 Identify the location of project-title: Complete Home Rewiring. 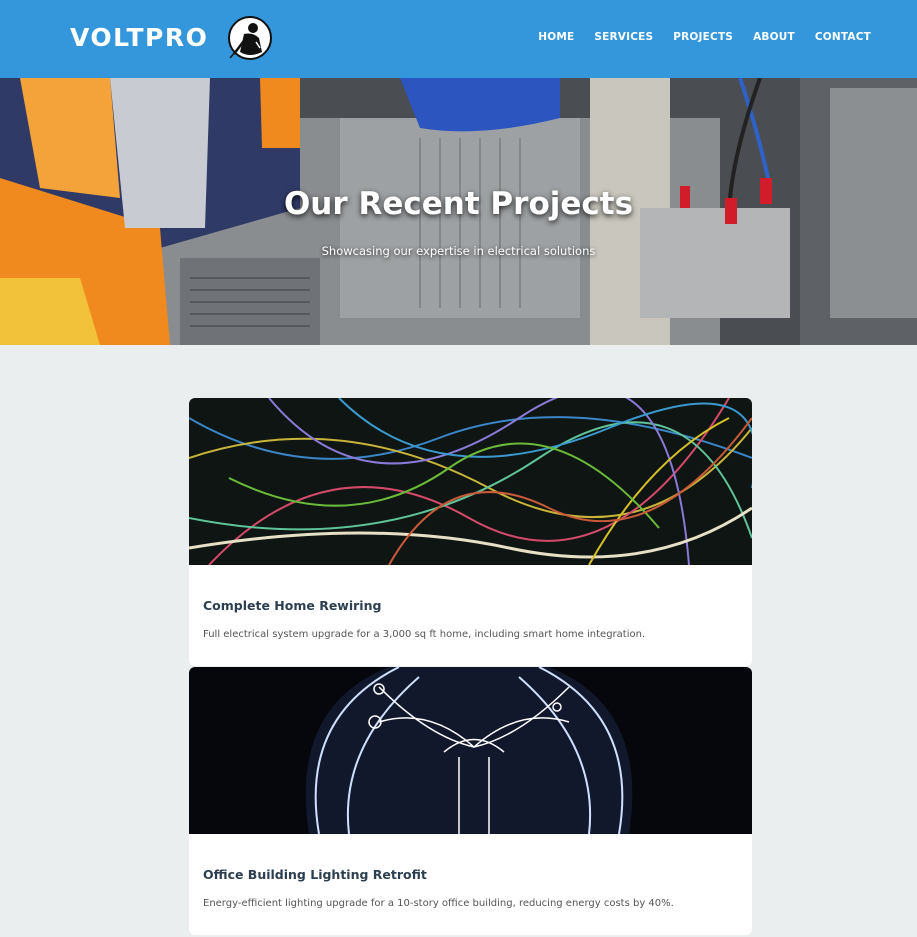
(292, 606).